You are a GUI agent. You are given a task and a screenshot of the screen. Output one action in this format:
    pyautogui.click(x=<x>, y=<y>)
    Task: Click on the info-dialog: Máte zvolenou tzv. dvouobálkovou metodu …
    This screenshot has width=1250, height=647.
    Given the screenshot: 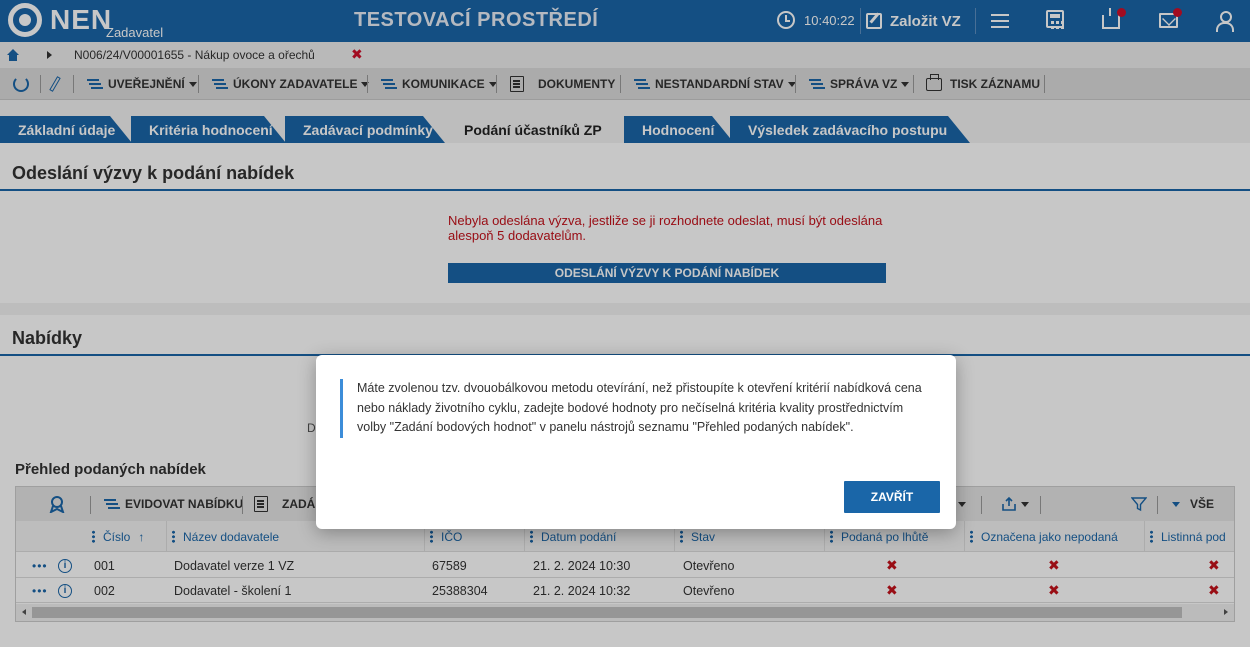 What is the action you would take?
    pyautogui.click(x=636, y=442)
    